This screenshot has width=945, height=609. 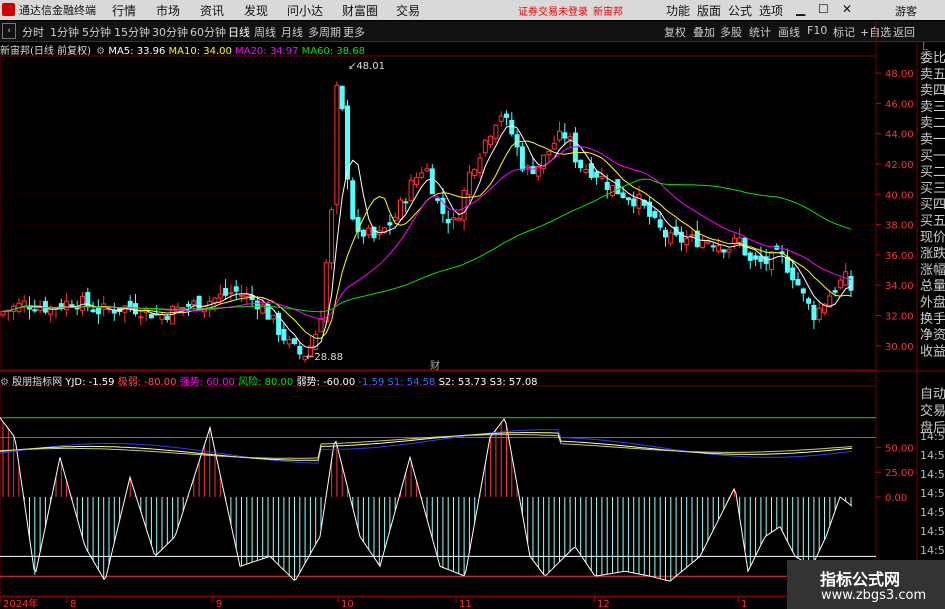 I want to click on date-label: 11, so click(x=465, y=604).